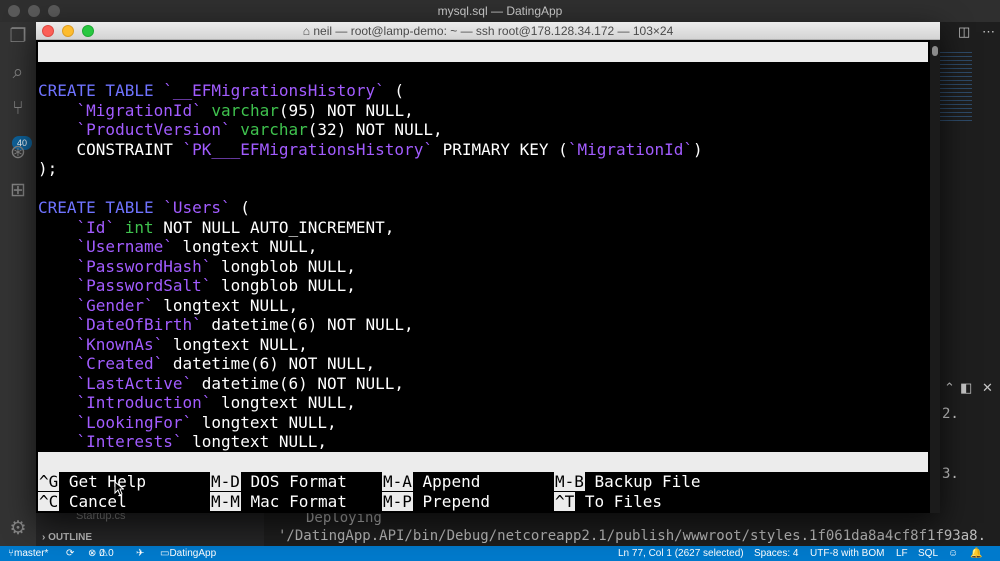  Describe the element at coordinates (153, 129) in the screenshot. I see `sql-identifier: `ProductVersion`` at that location.